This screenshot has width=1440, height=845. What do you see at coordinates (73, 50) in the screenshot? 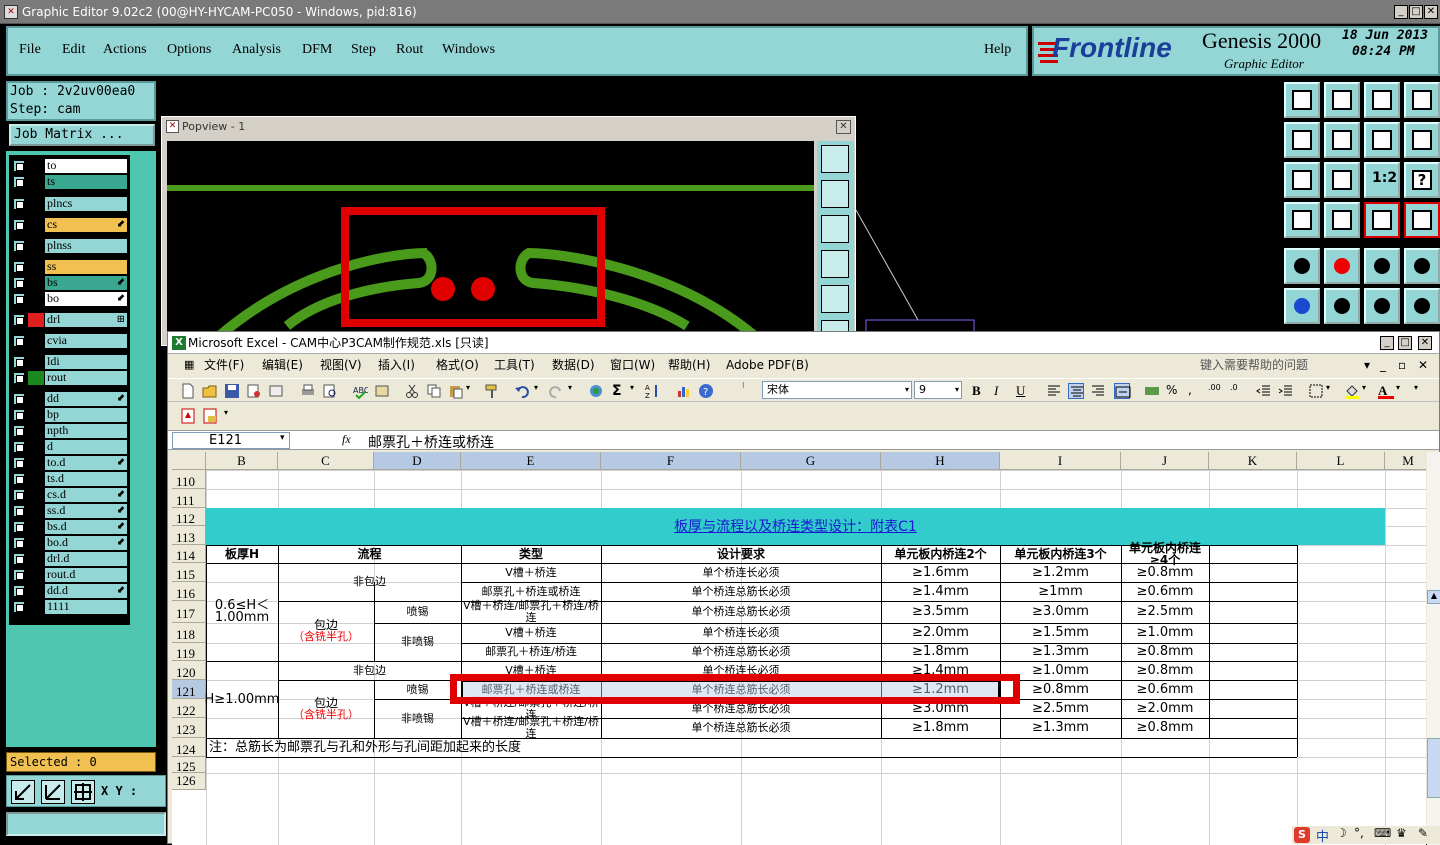
I see `menu-edit: Edit` at bounding box center [73, 50].